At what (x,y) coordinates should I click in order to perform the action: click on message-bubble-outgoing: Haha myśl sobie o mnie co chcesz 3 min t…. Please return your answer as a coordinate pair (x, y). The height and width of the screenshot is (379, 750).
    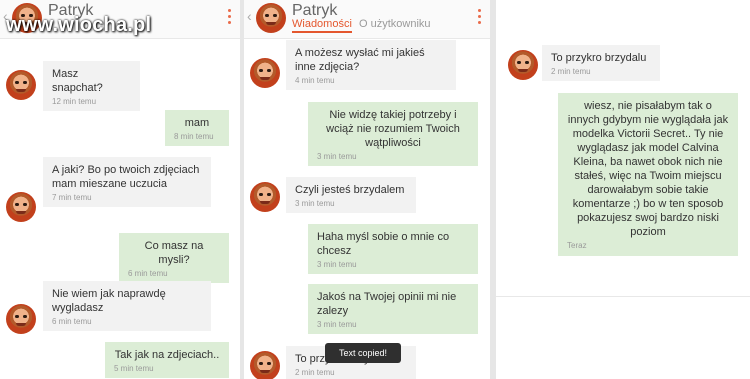
    Looking at the image, I should click on (393, 249).